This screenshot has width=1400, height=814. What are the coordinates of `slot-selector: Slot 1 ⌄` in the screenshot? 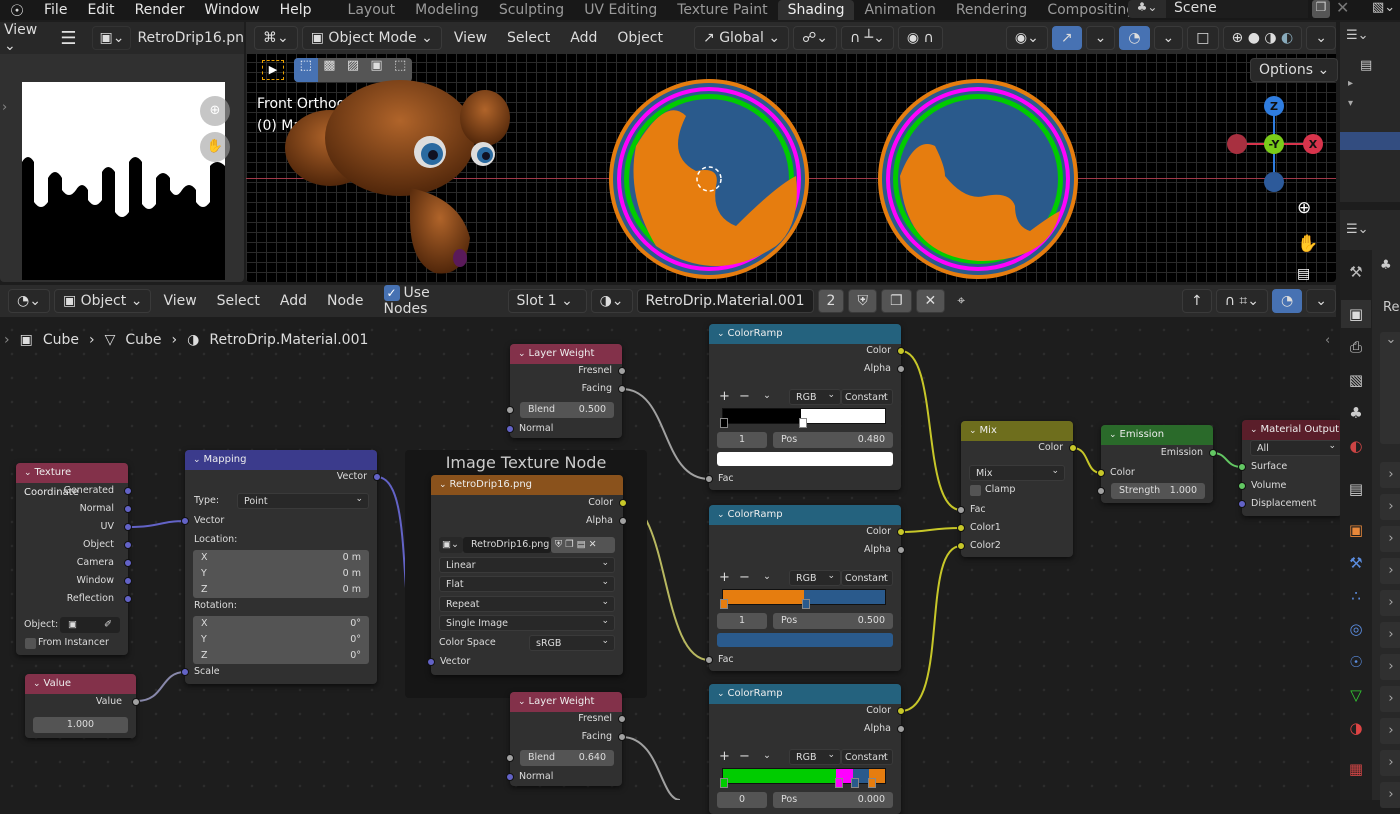 It's located at (547, 301).